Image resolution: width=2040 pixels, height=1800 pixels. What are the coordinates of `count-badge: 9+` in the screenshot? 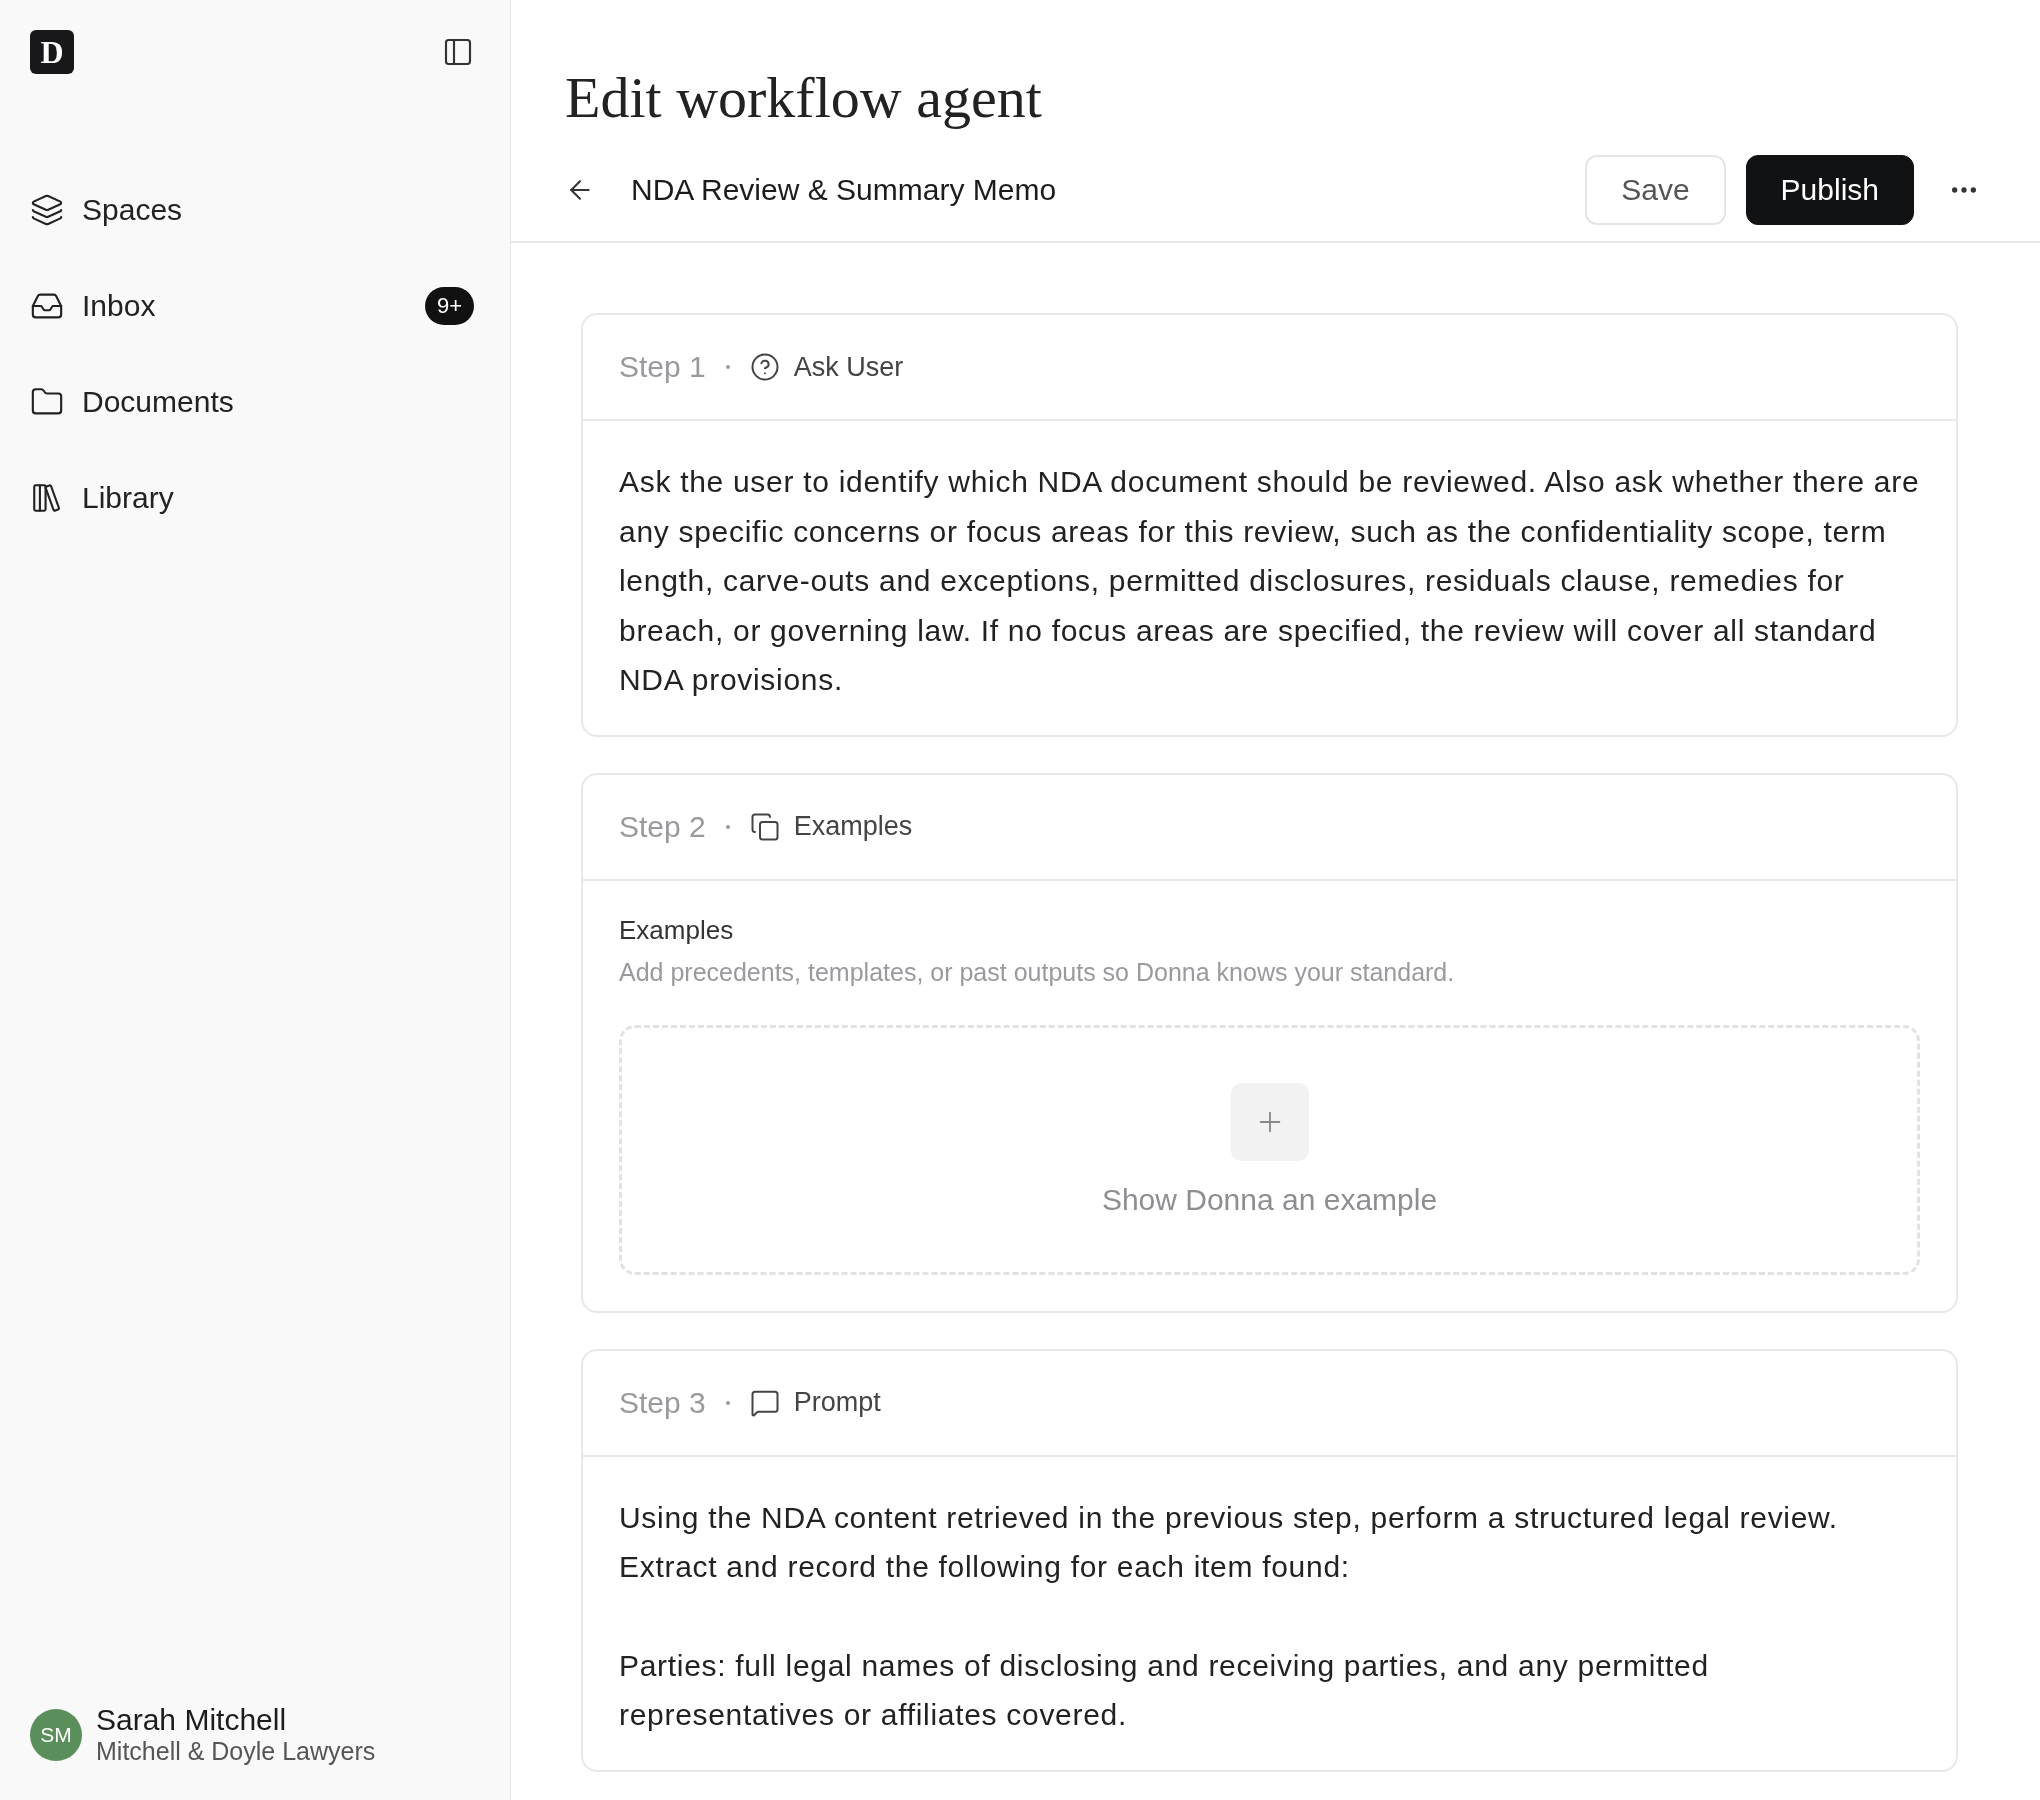 It's located at (449, 306).